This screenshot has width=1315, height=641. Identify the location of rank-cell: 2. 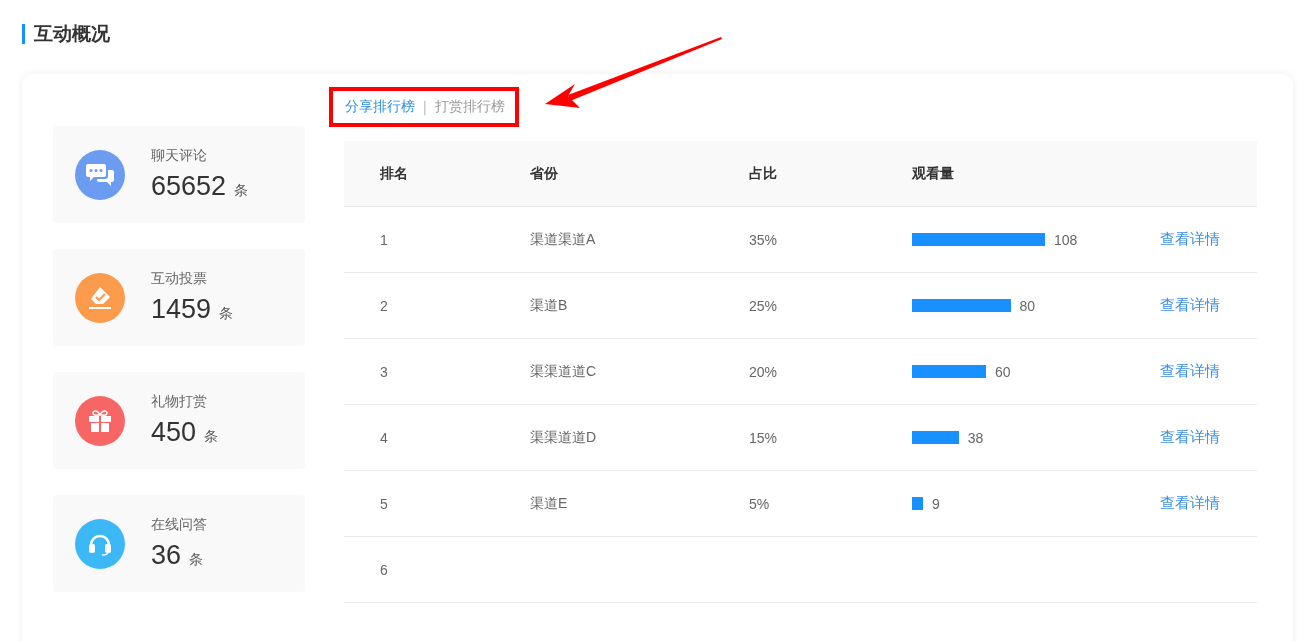
(384, 305).